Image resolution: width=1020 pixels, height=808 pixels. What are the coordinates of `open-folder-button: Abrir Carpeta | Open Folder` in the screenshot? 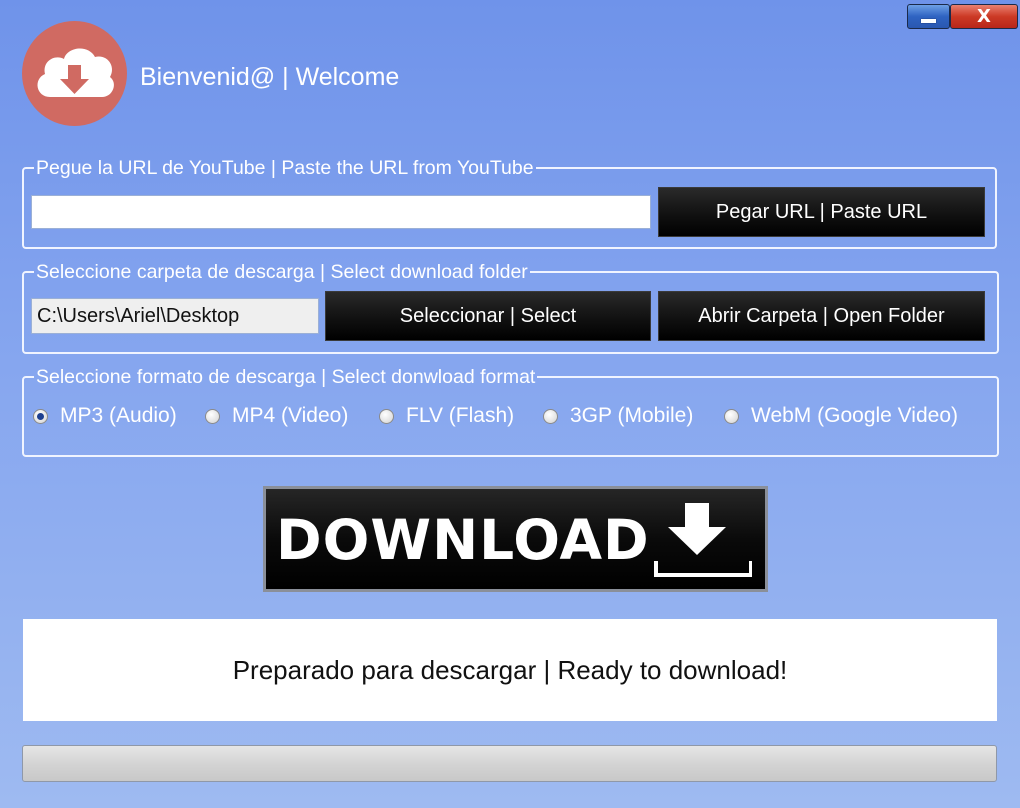 It's located at (821, 316).